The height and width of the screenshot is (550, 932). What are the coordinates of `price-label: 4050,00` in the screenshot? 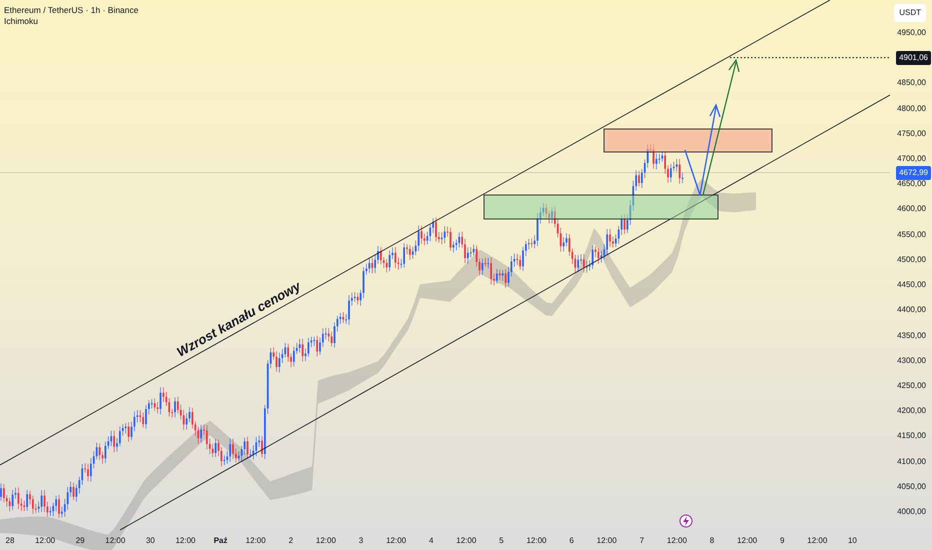 It's located at (911, 486).